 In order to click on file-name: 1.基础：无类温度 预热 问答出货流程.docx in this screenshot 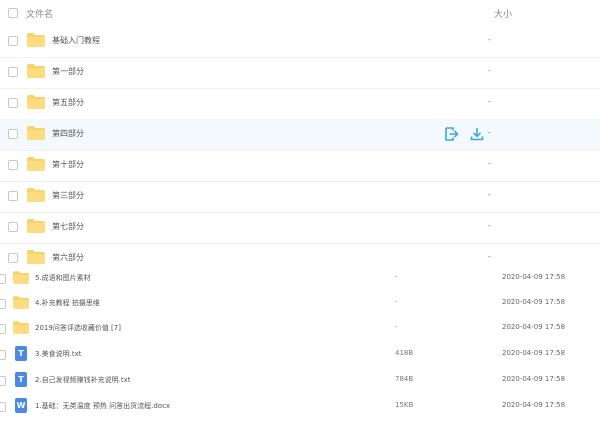, I will do `click(102, 406)`.